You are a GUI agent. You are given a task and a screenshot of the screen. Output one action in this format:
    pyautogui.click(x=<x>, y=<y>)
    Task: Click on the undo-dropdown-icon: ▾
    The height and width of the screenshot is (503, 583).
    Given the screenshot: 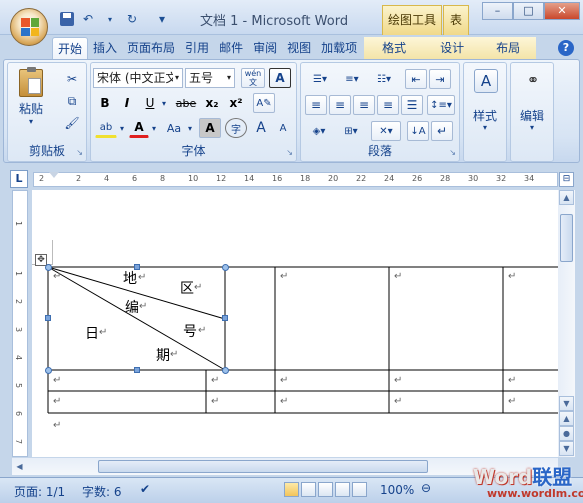 What is the action you would take?
    pyautogui.click(x=110, y=19)
    